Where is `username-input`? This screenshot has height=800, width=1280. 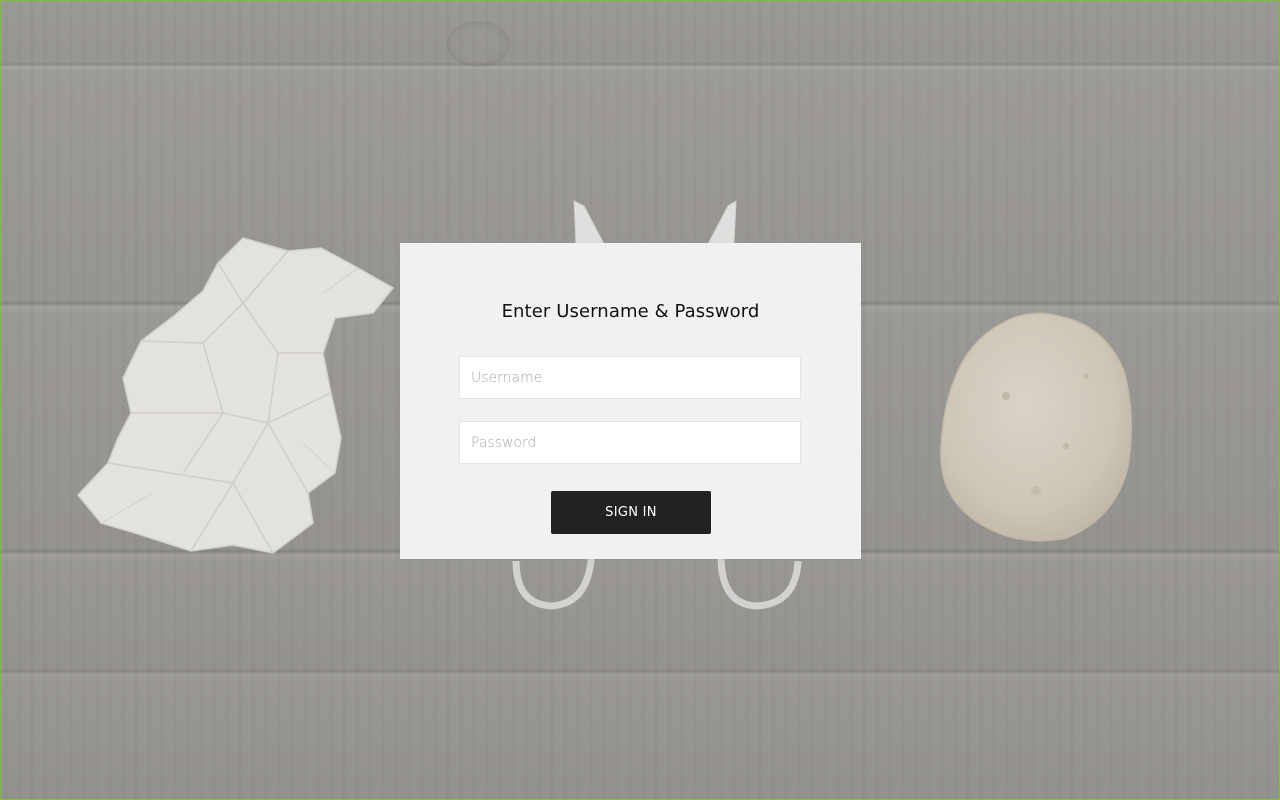
username-input is located at coordinates (630, 377).